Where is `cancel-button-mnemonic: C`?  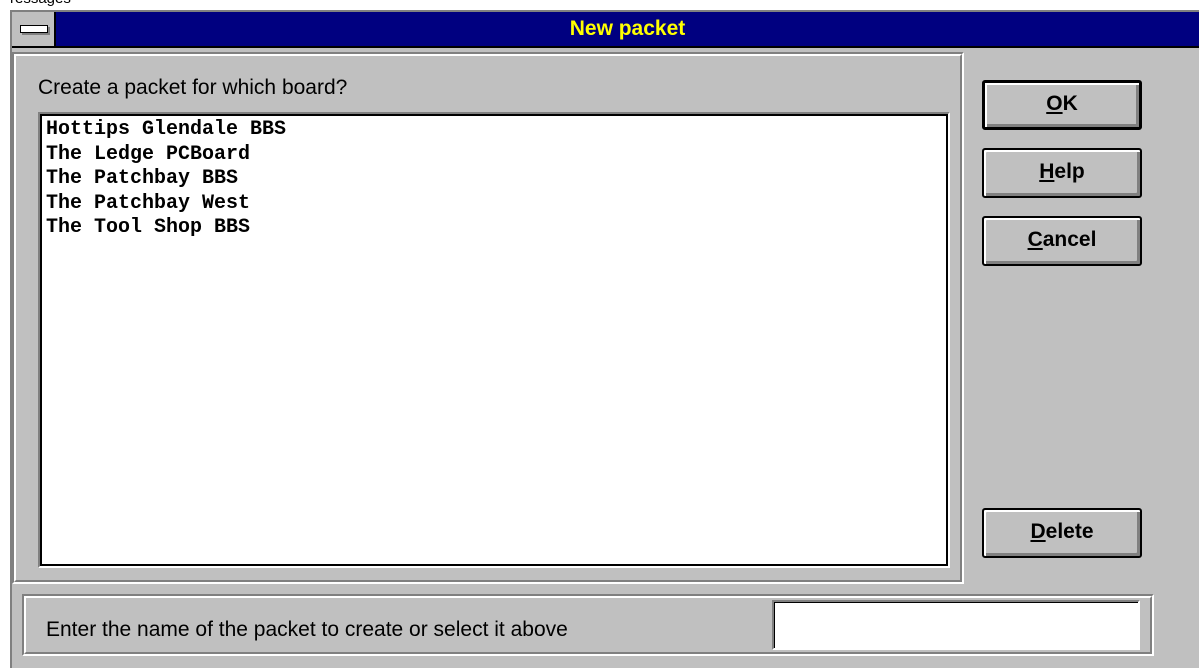
cancel-button-mnemonic: C is located at coordinates (1035, 239).